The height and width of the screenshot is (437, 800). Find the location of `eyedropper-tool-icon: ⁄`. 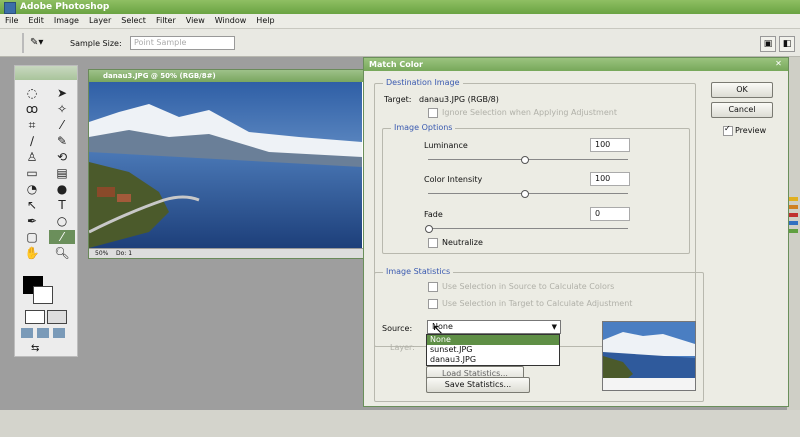

eyedropper-tool-icon: ⁄ is located at coordinates (62, 237).